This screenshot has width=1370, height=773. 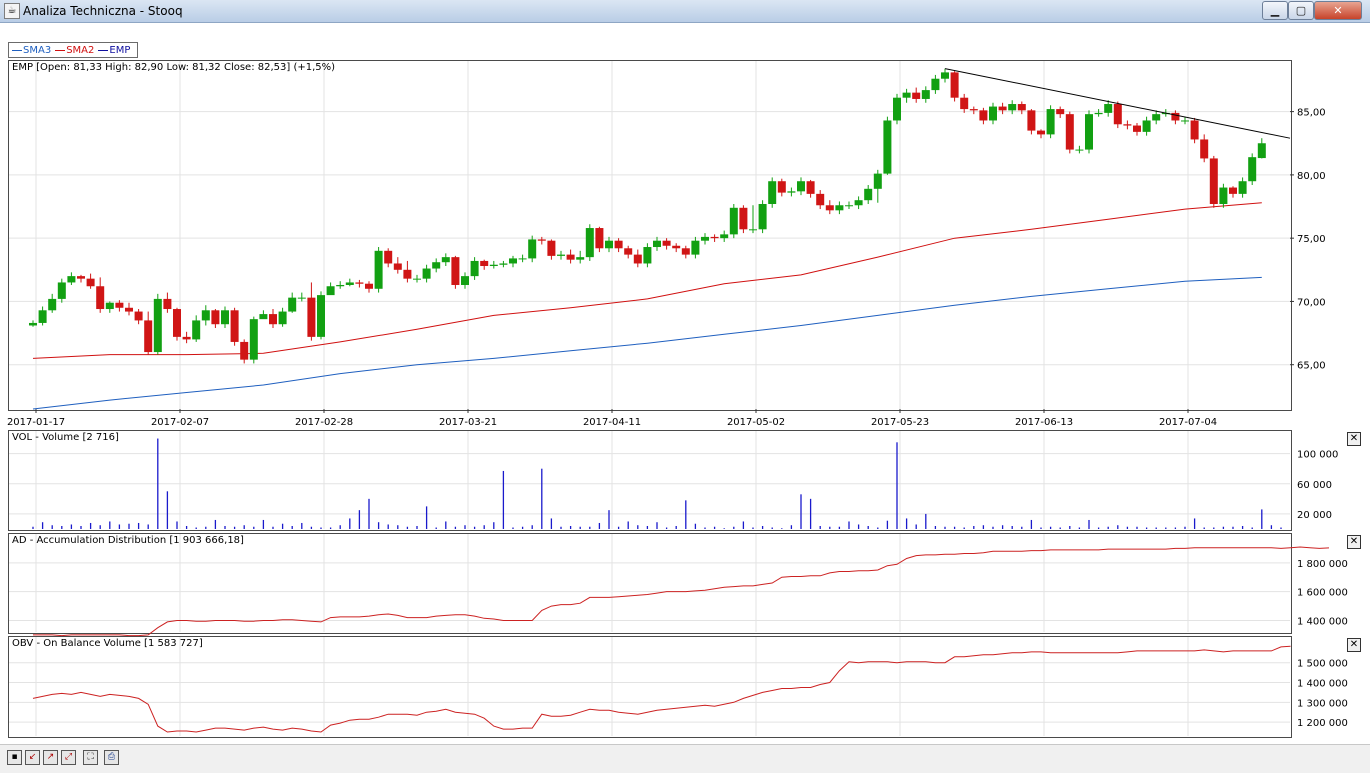 I want to click on close-obv-panel-button: ✕, so click(x=1354, y=645).